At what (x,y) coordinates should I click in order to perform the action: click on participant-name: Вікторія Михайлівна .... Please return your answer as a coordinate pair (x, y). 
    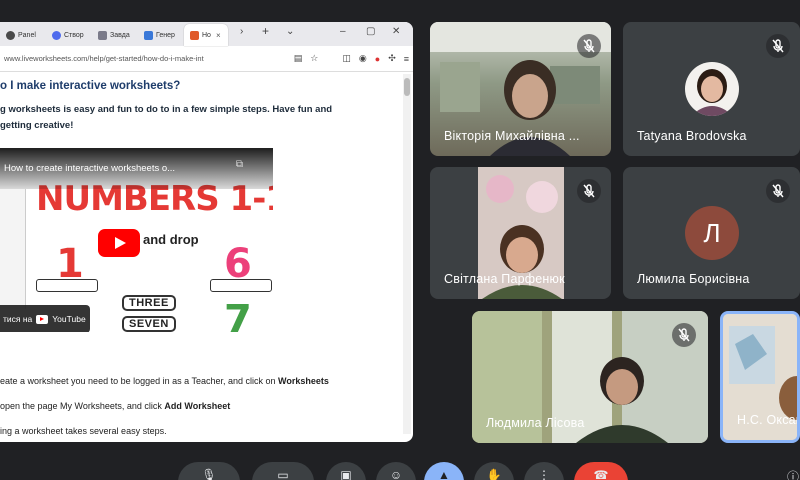
    Looking at the image, I should click on (512, 136).